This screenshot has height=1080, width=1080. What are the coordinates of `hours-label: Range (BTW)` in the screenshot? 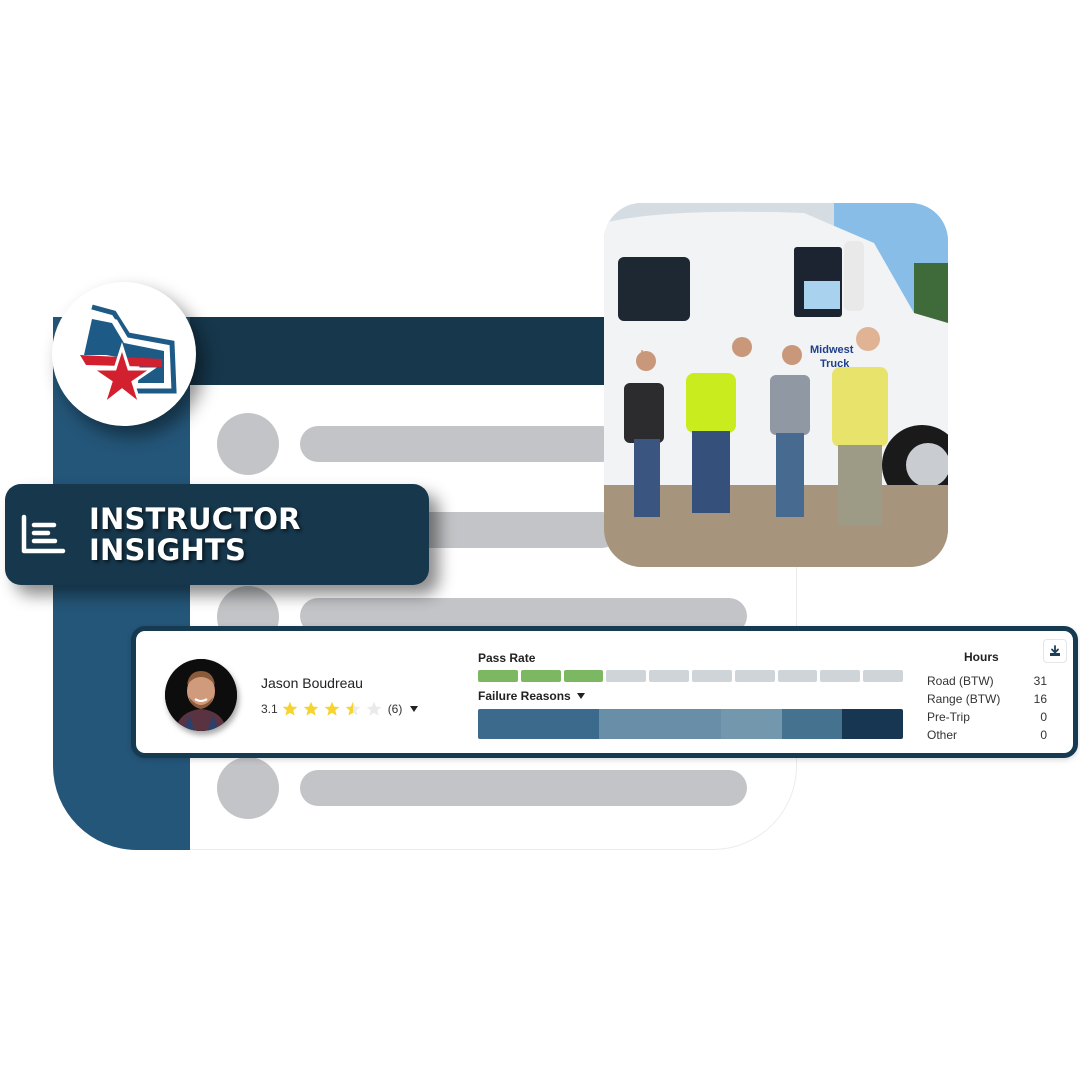 It's located at (964, 699).